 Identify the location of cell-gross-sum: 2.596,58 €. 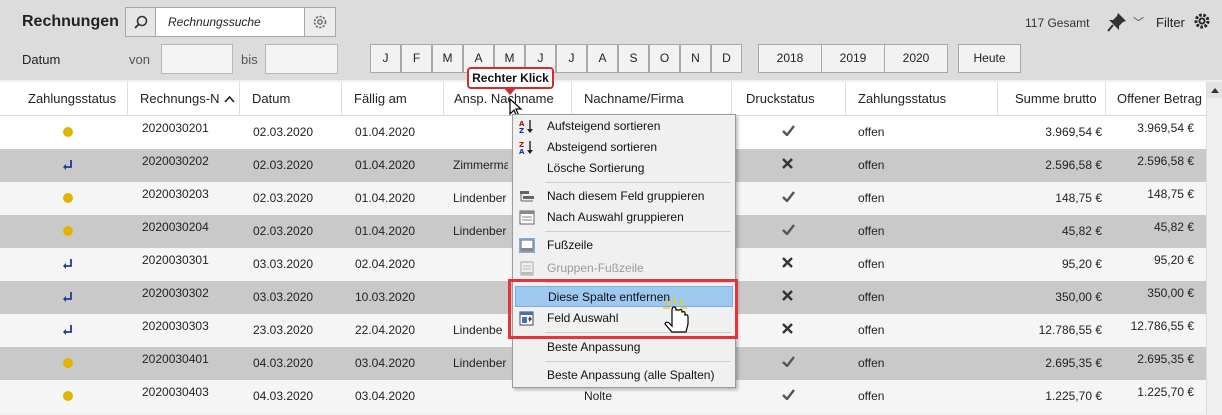
(1073, 165).